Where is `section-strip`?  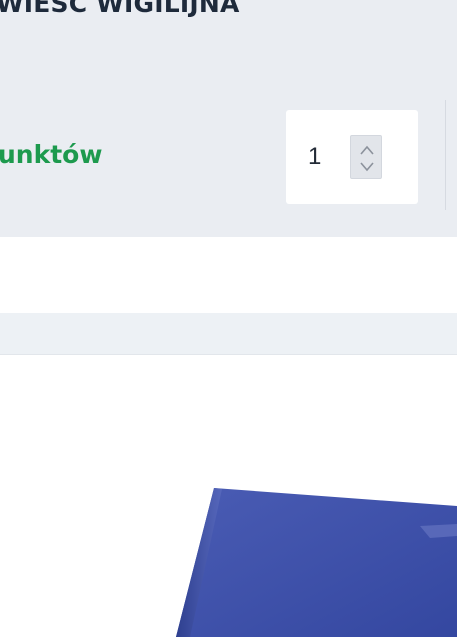 section-strip is located at coordinates (228, 334).